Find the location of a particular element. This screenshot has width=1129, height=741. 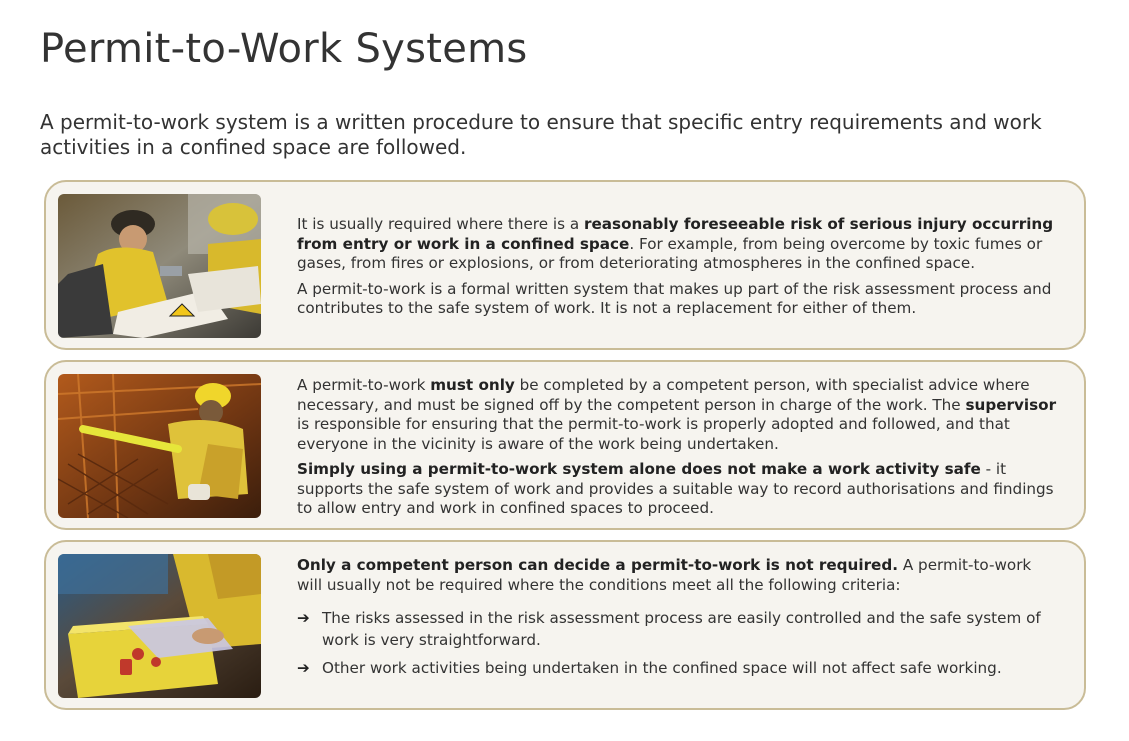

card2-text-a: A permit-to-work is located at coordinates (364, 385).